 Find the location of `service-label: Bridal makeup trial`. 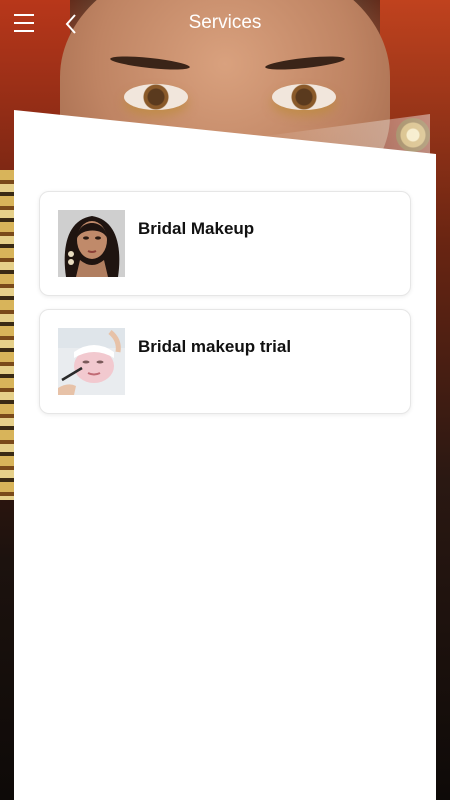

service-label: Bridal makeup trial is located at coordinates (215, 346).